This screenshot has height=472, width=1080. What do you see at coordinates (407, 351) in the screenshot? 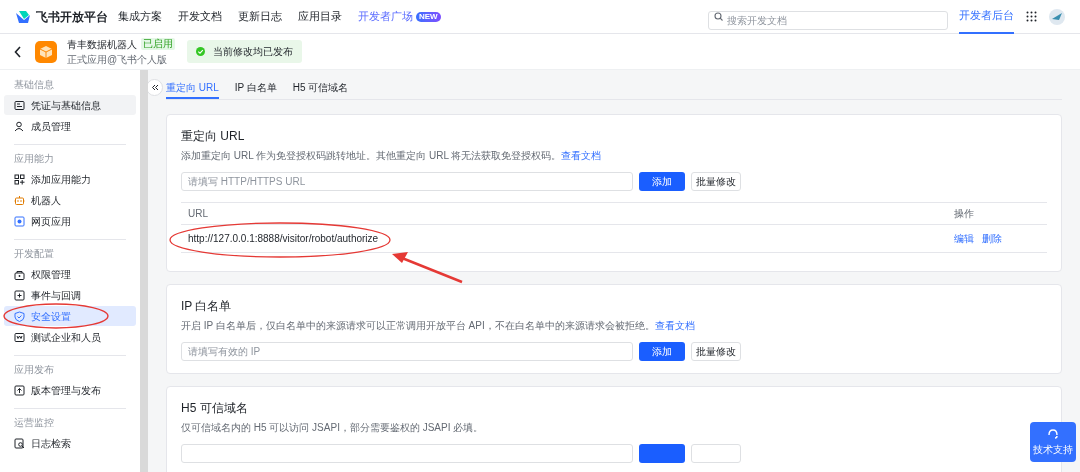
I see `input-field: 请填写有效的 IP` at bounding box center [407, 351].